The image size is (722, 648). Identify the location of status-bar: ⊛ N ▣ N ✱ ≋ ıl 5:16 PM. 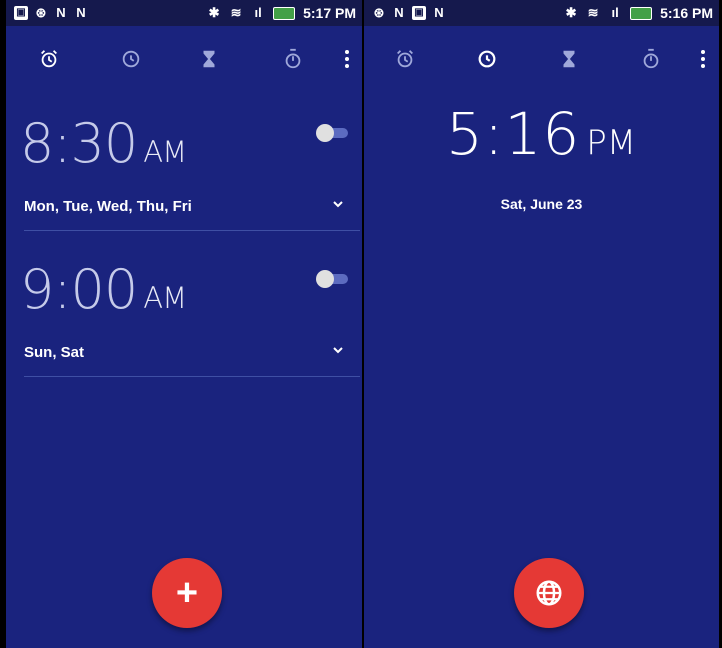
(541, 13).